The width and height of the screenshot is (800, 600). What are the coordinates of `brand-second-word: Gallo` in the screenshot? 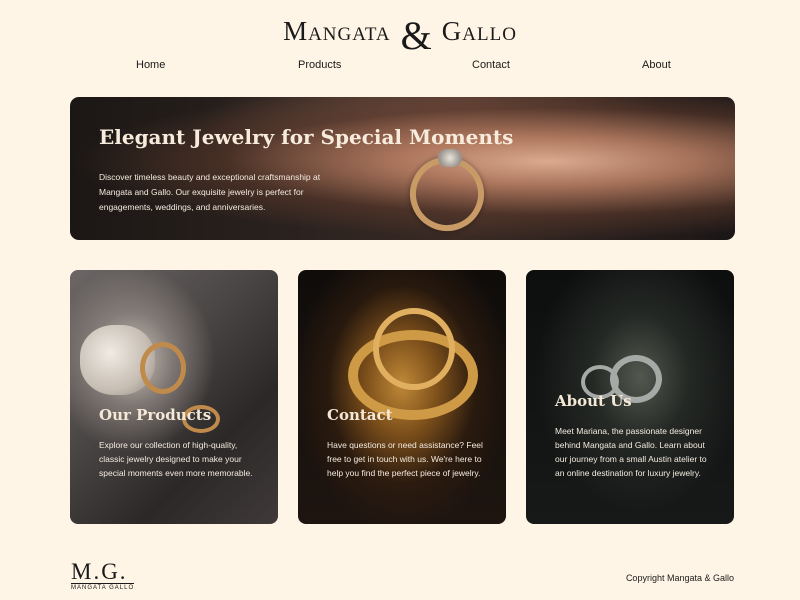 It's located at (479, 31).